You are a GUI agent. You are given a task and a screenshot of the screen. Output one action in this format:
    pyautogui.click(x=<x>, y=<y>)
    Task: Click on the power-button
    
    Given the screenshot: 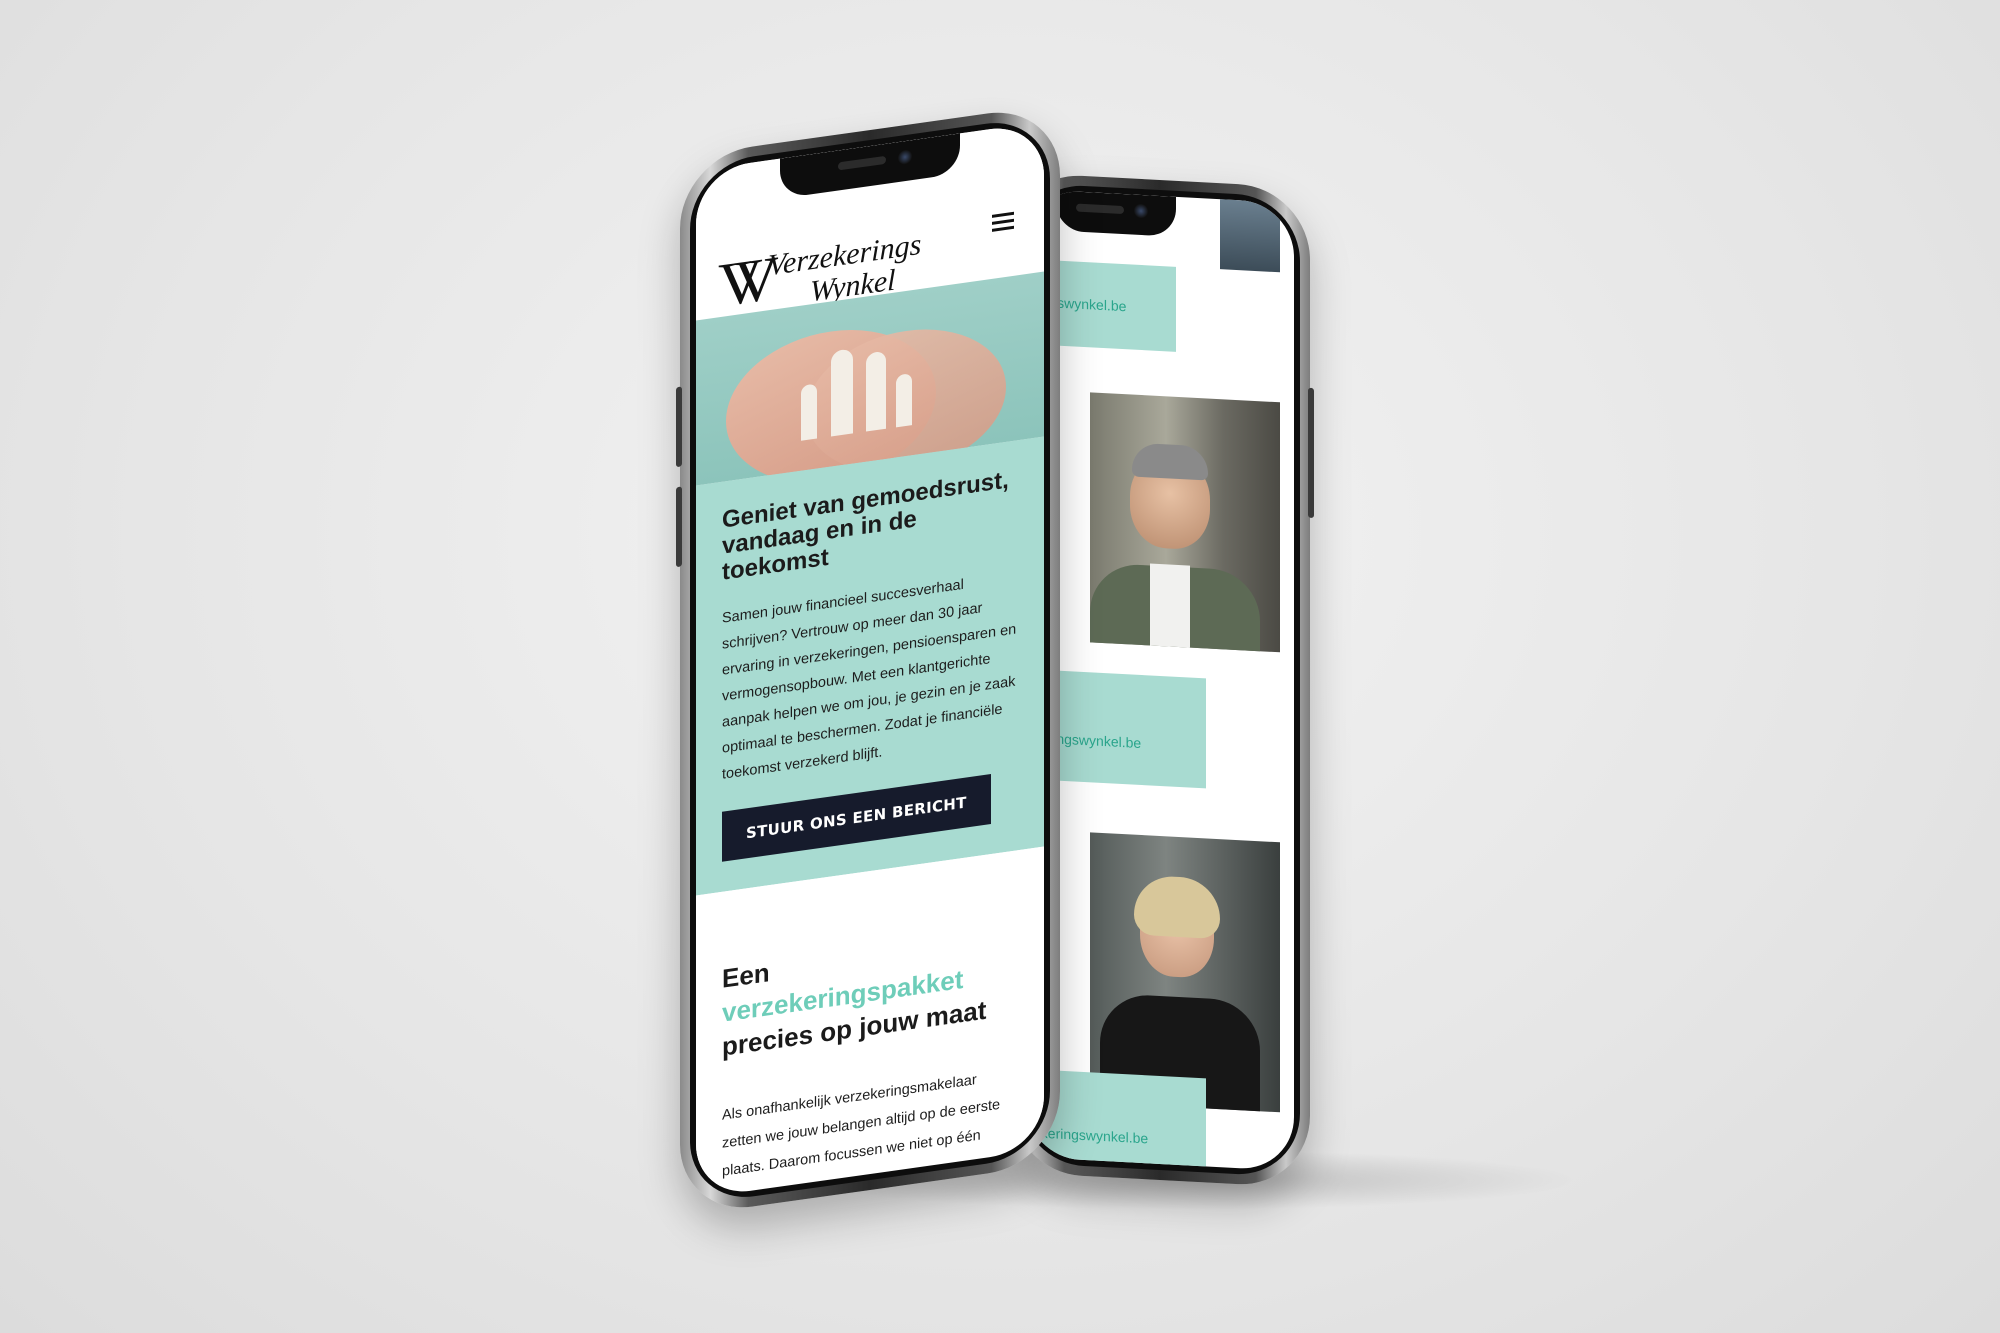 What is the action you would take?
    pyautogui.click(x=1311, y=453)
    